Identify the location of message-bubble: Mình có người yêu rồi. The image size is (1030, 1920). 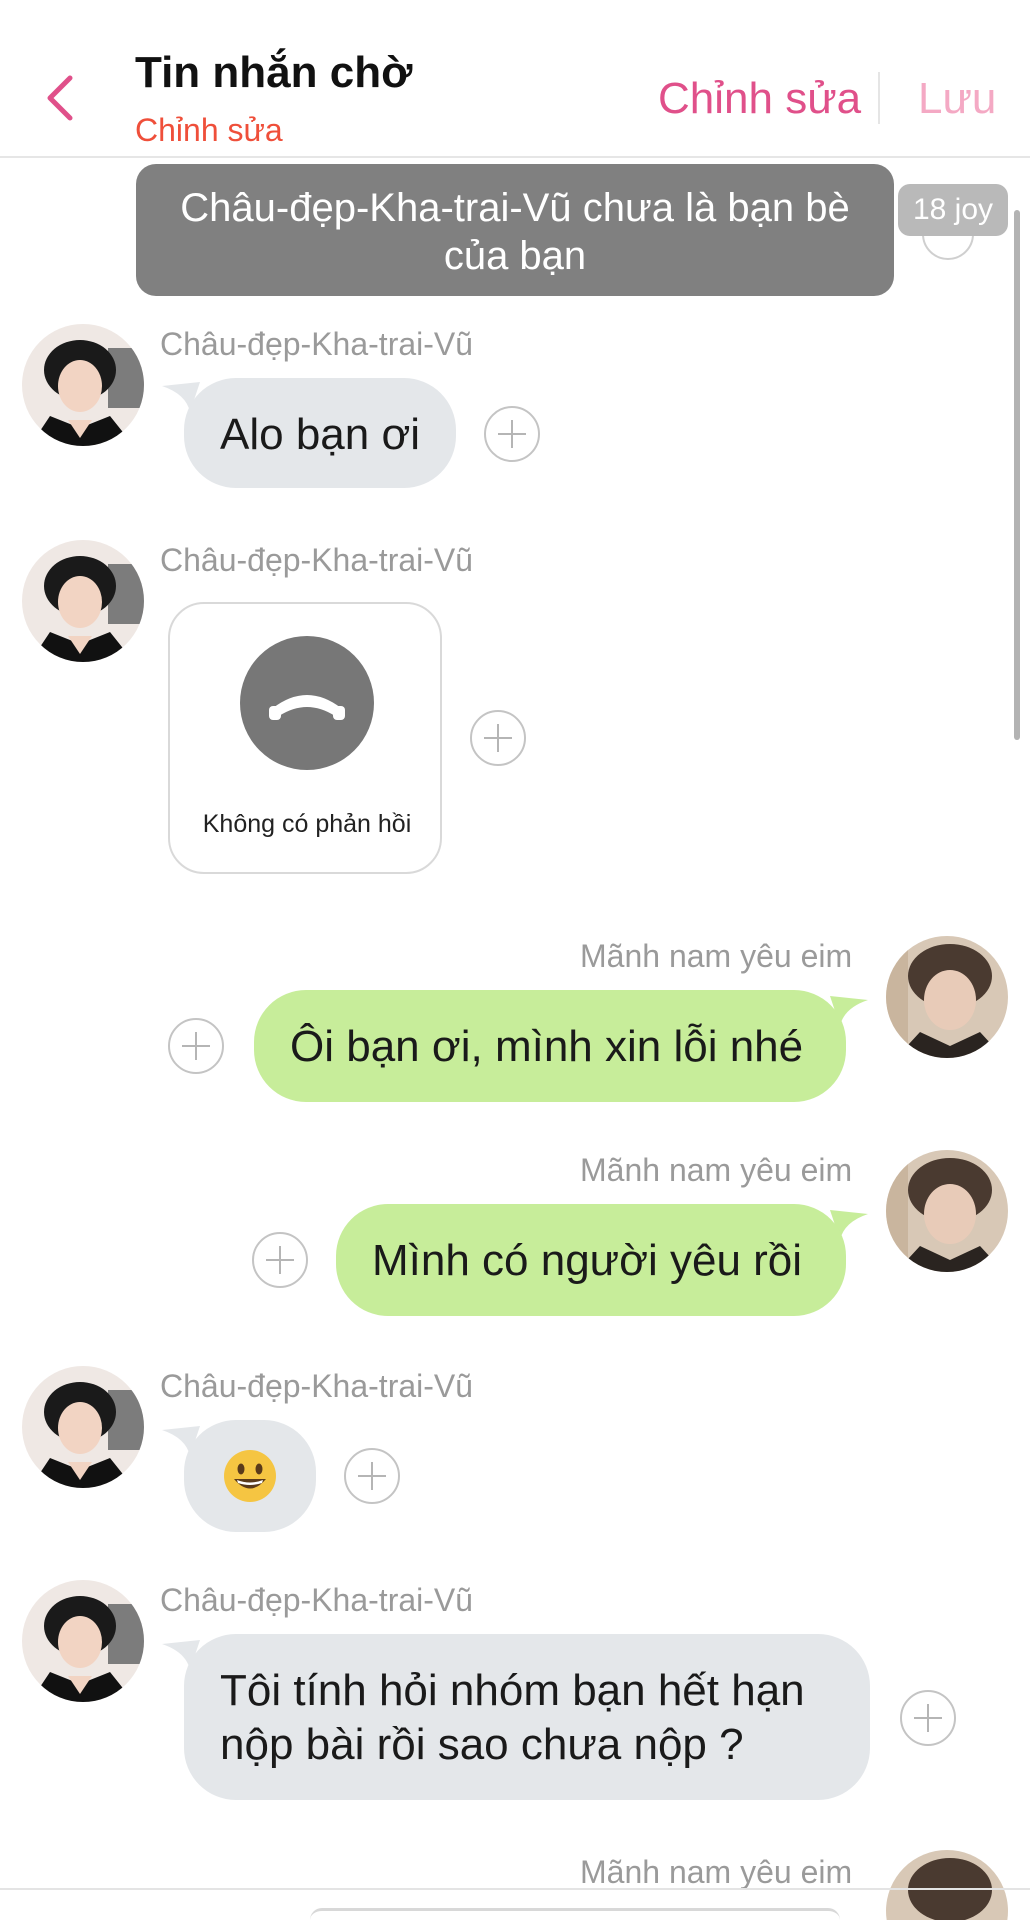
(591, 1260).